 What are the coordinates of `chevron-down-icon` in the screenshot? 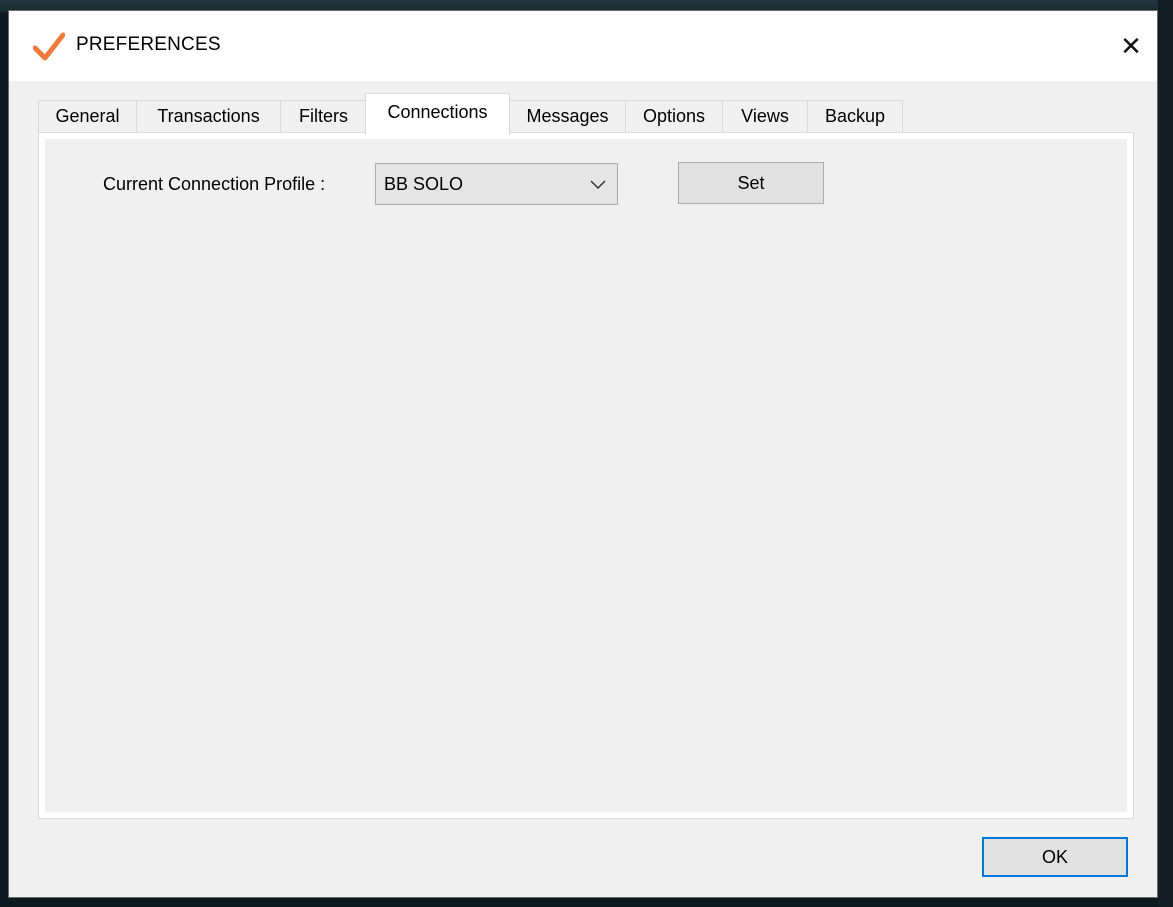 It's located at (598, 185).